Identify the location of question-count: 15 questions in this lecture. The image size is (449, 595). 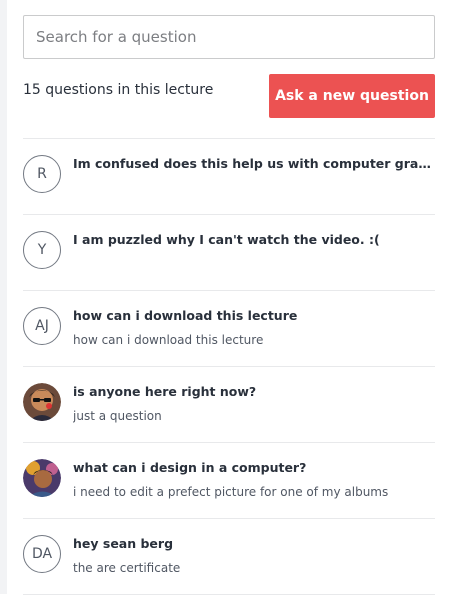
(118, 90).